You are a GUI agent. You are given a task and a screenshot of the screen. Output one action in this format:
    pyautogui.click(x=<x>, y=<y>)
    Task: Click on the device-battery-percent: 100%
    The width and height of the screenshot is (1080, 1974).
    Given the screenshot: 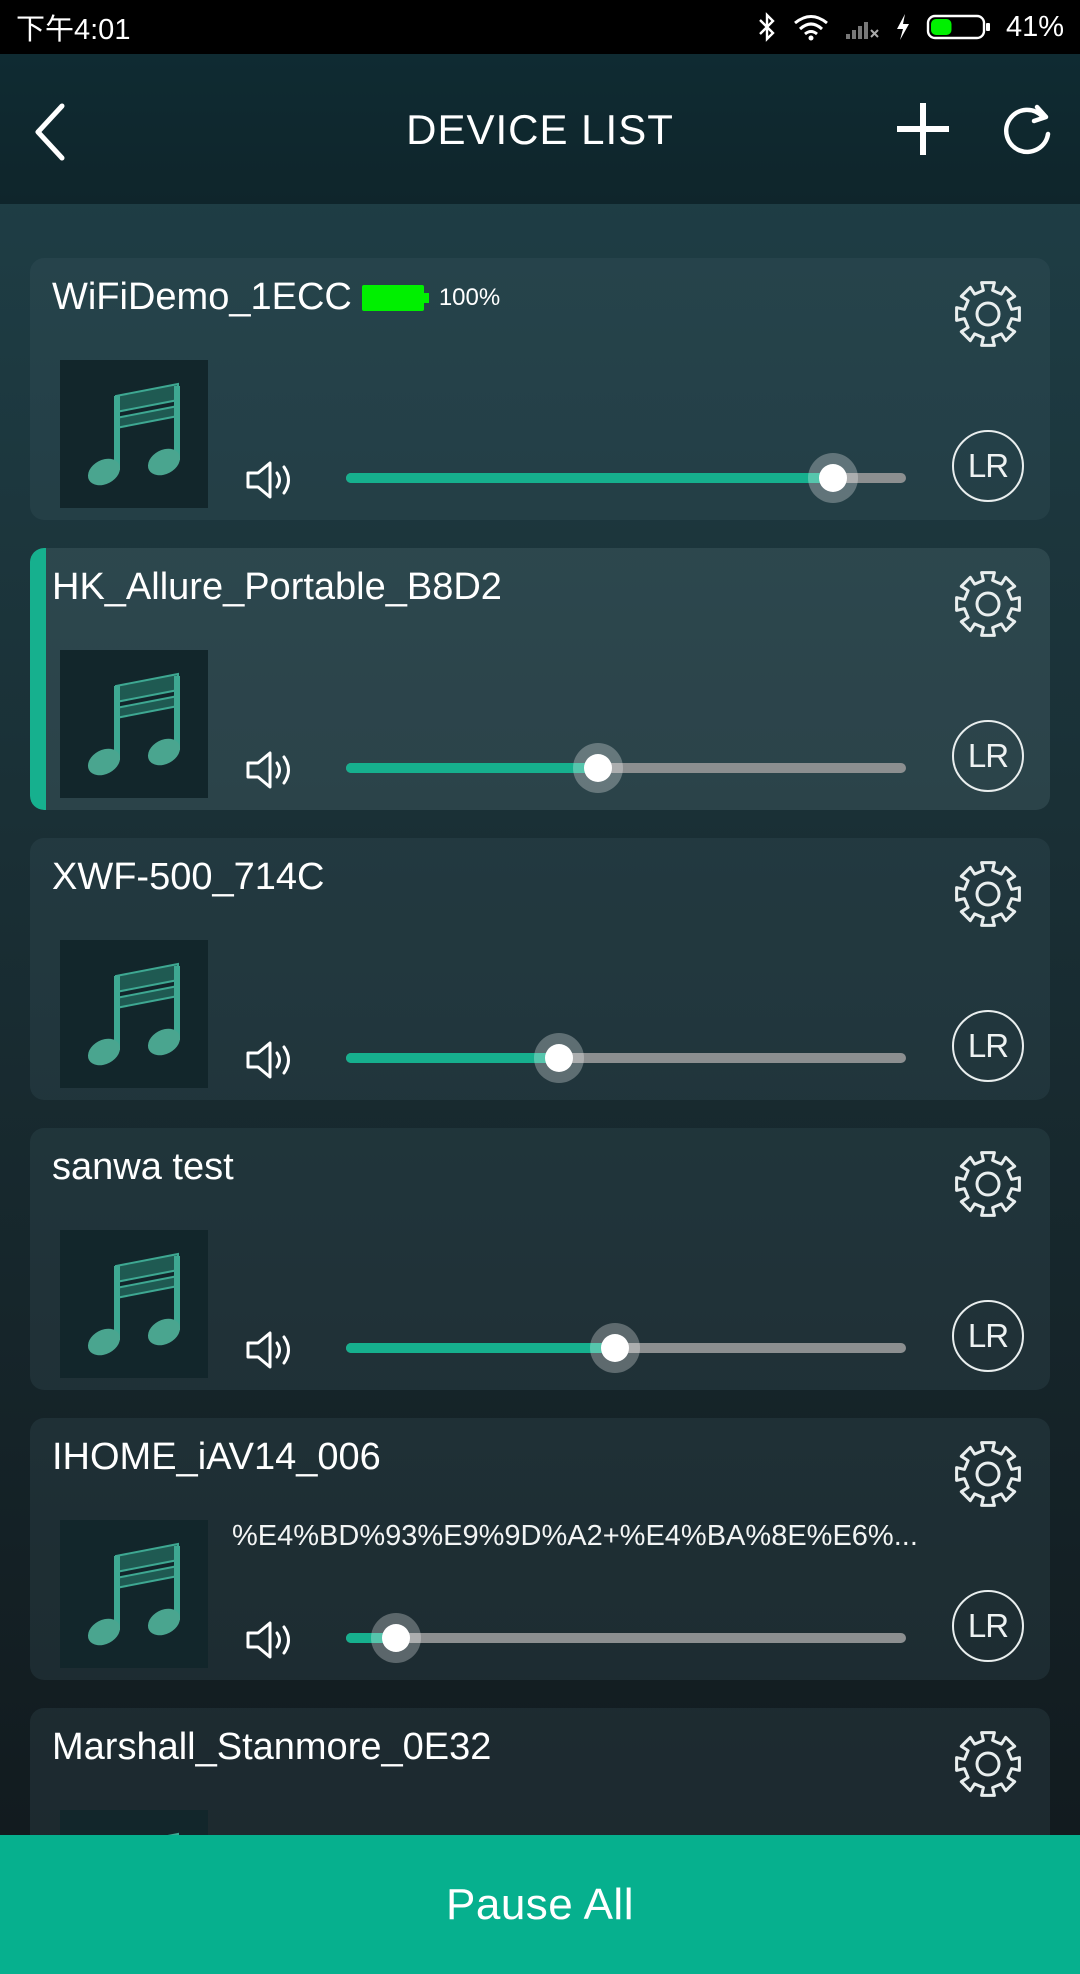 What is the action you would take?
    pyautogui.click(x=469, y=297)
    